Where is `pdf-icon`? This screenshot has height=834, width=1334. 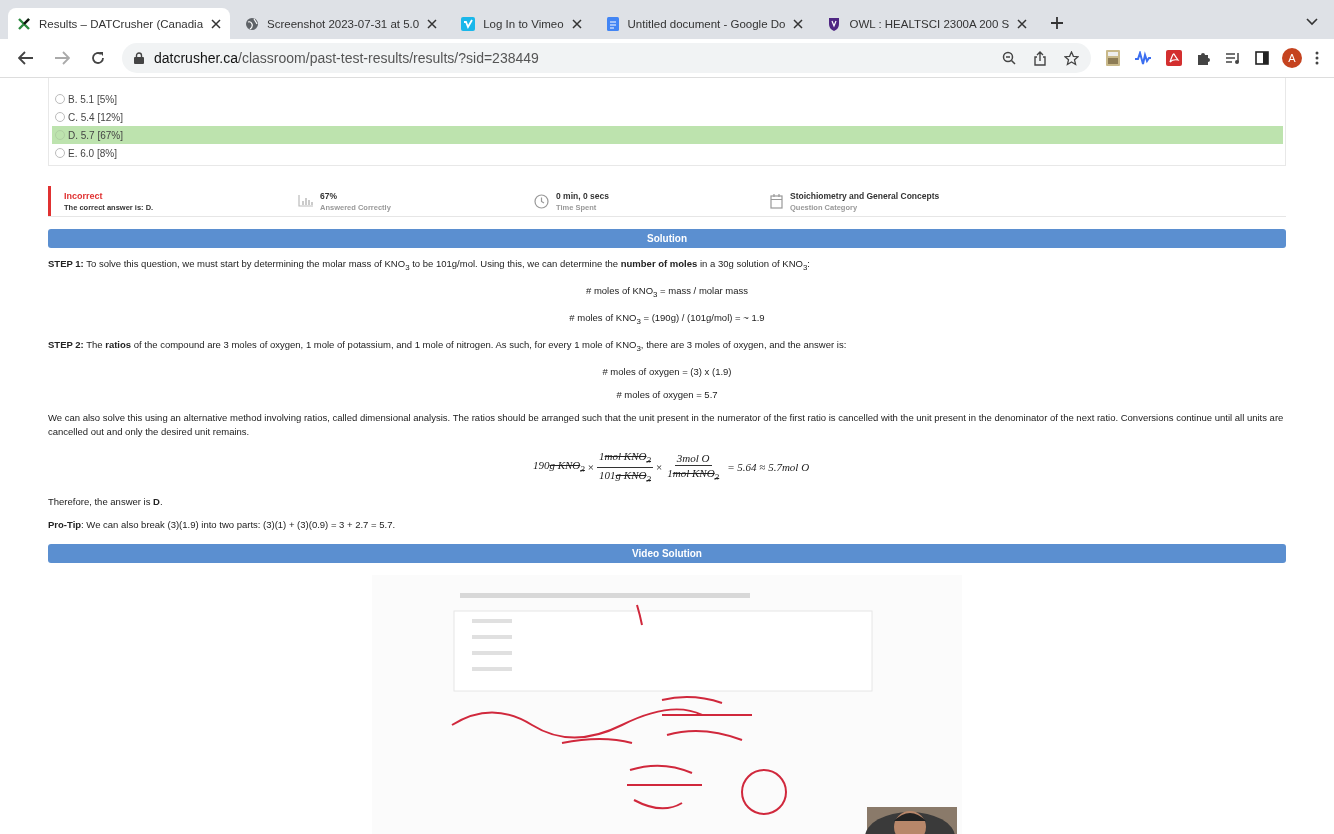
pdf-icon is located at coordinates (1174, 58).